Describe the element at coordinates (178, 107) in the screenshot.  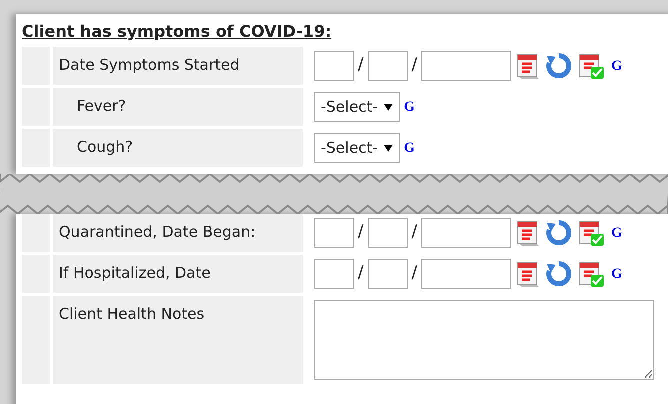
I see `field-label: Fever?` at that location.